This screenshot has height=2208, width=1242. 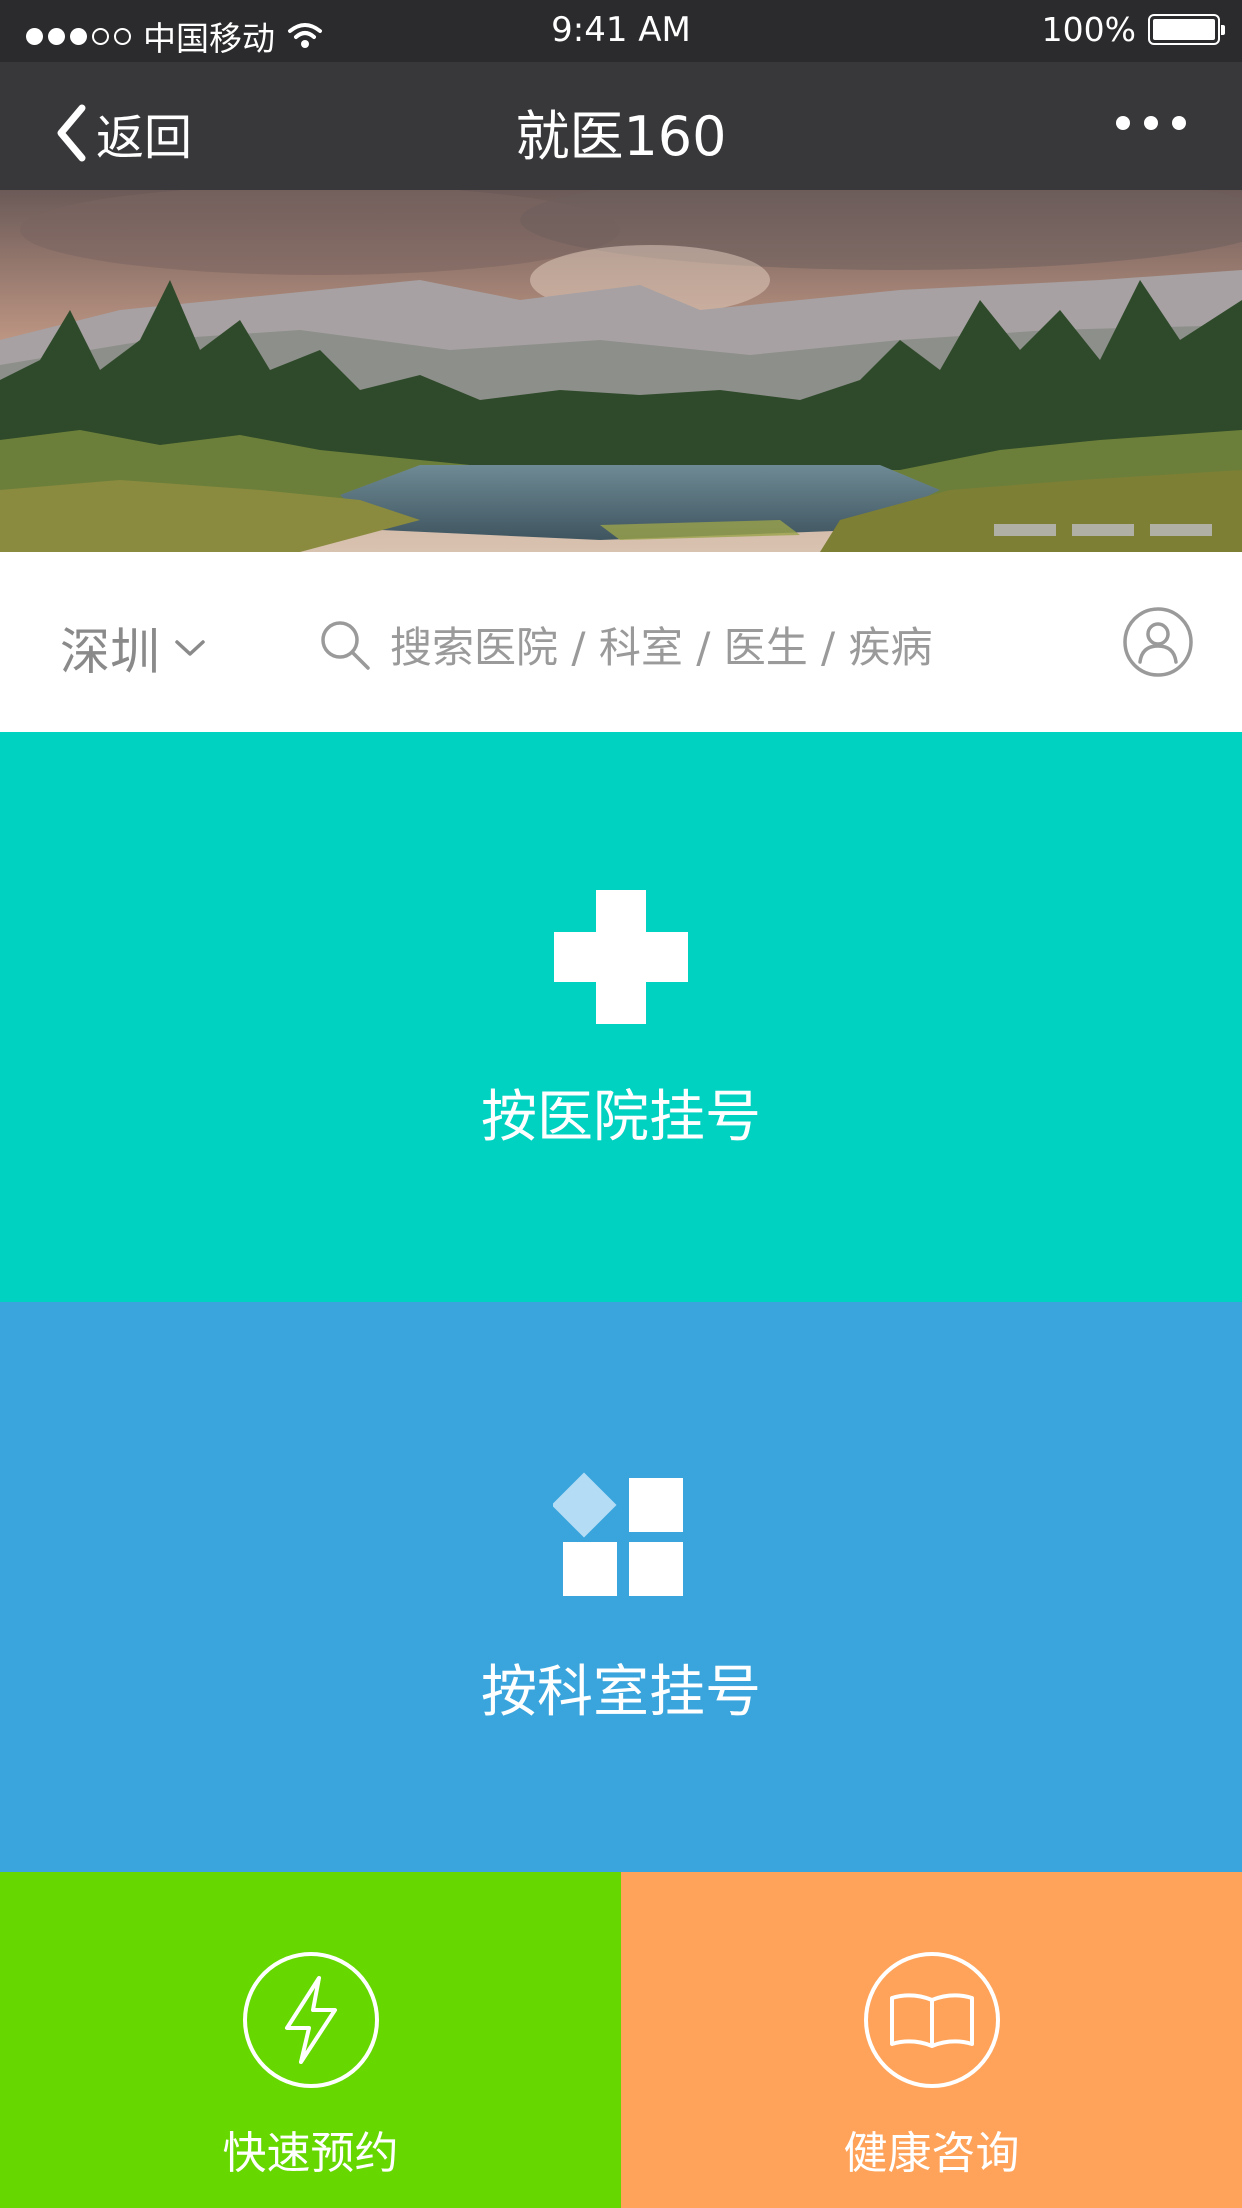 I want to click on grid-icon, so click(x=618, y=1534).